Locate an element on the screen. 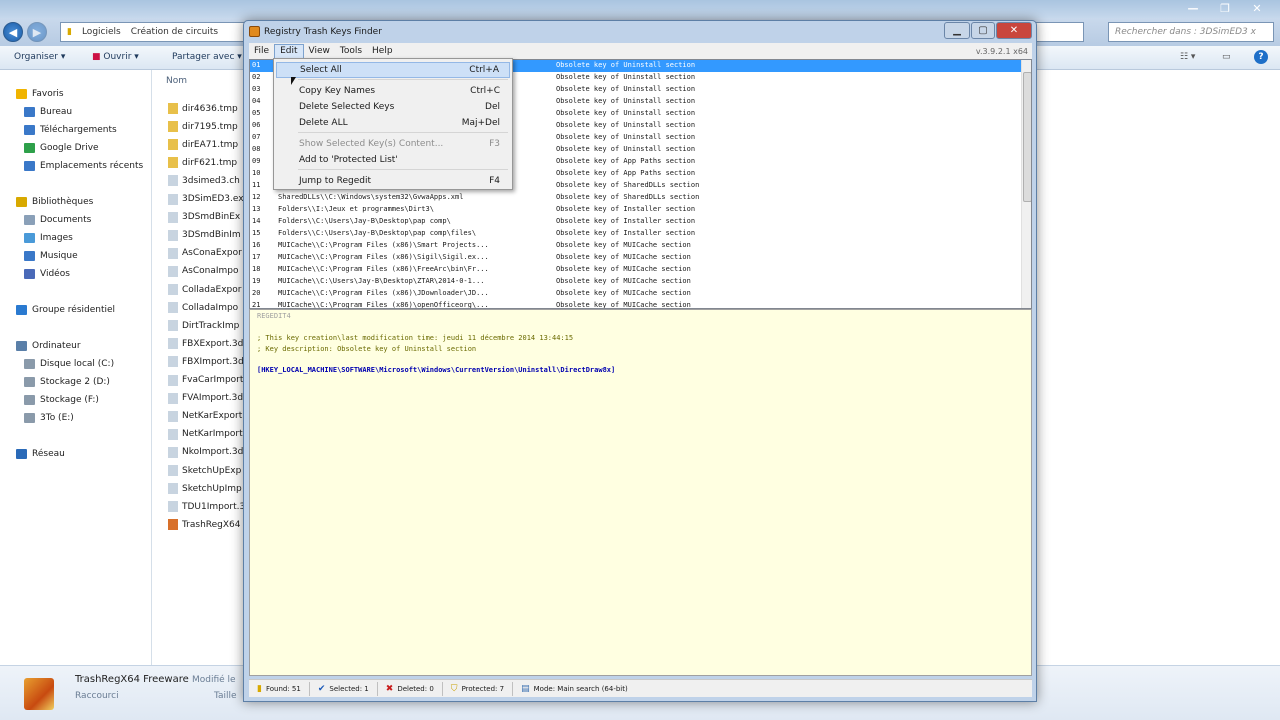 This screenshot has width=1280, height=720. row-description: Obsolete key of Uninstall section is located at coordinates (626, 124).